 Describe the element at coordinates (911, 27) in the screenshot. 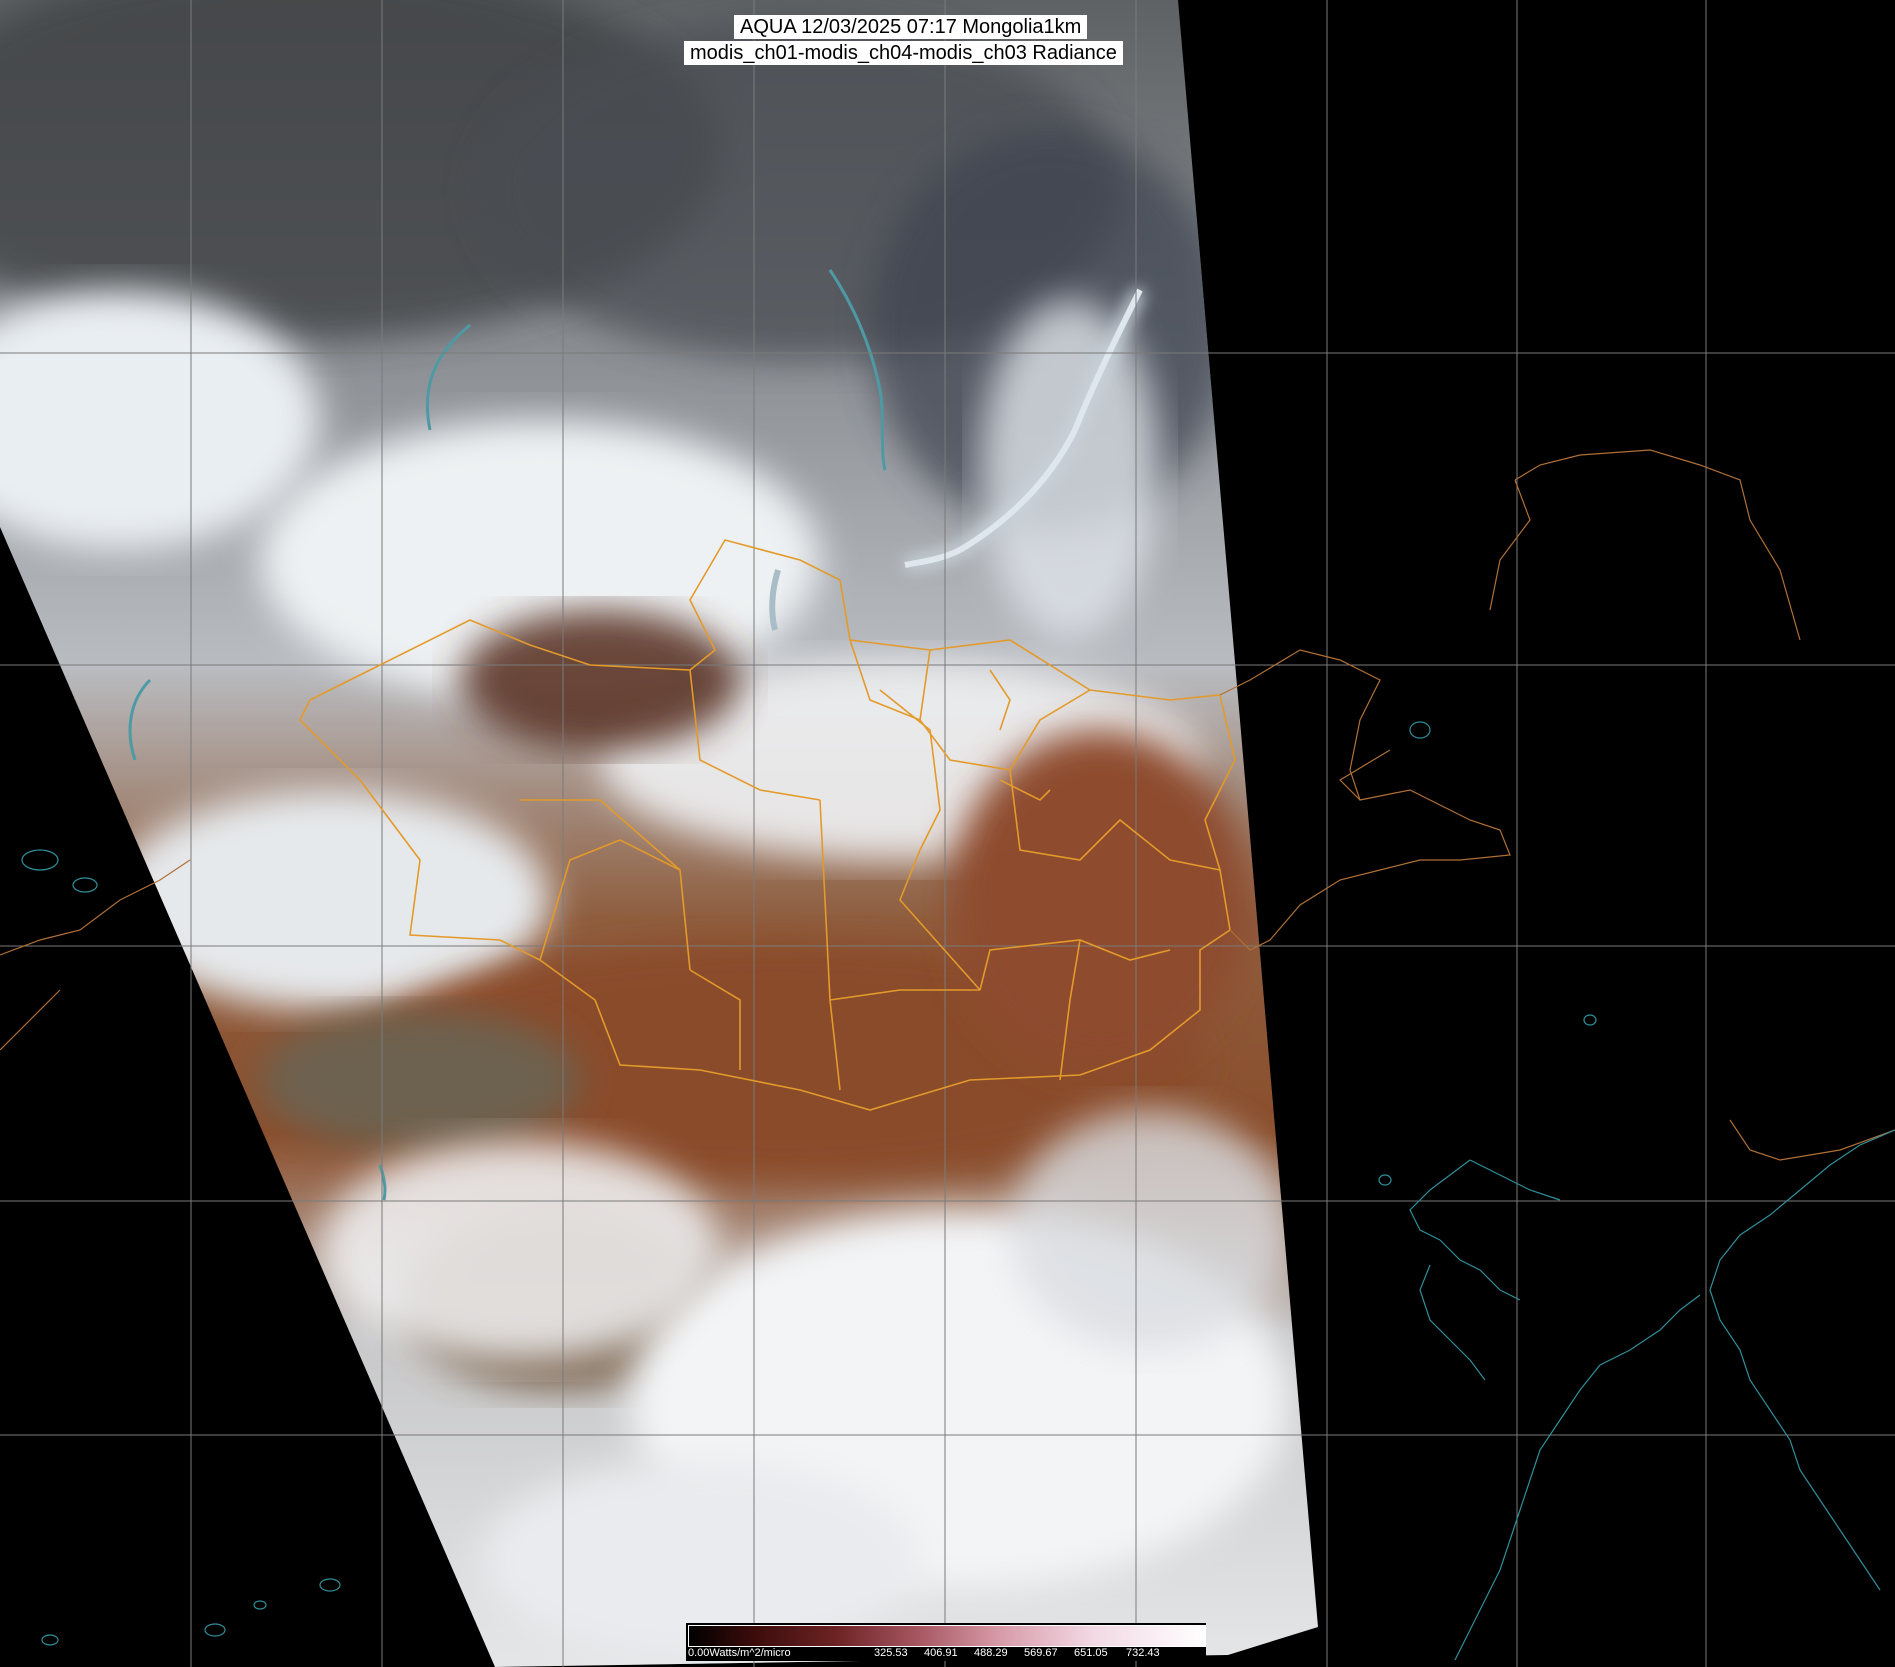

I see `image-title: AQUA 12/03/2025 07:17 Mongolia1km` at that location.